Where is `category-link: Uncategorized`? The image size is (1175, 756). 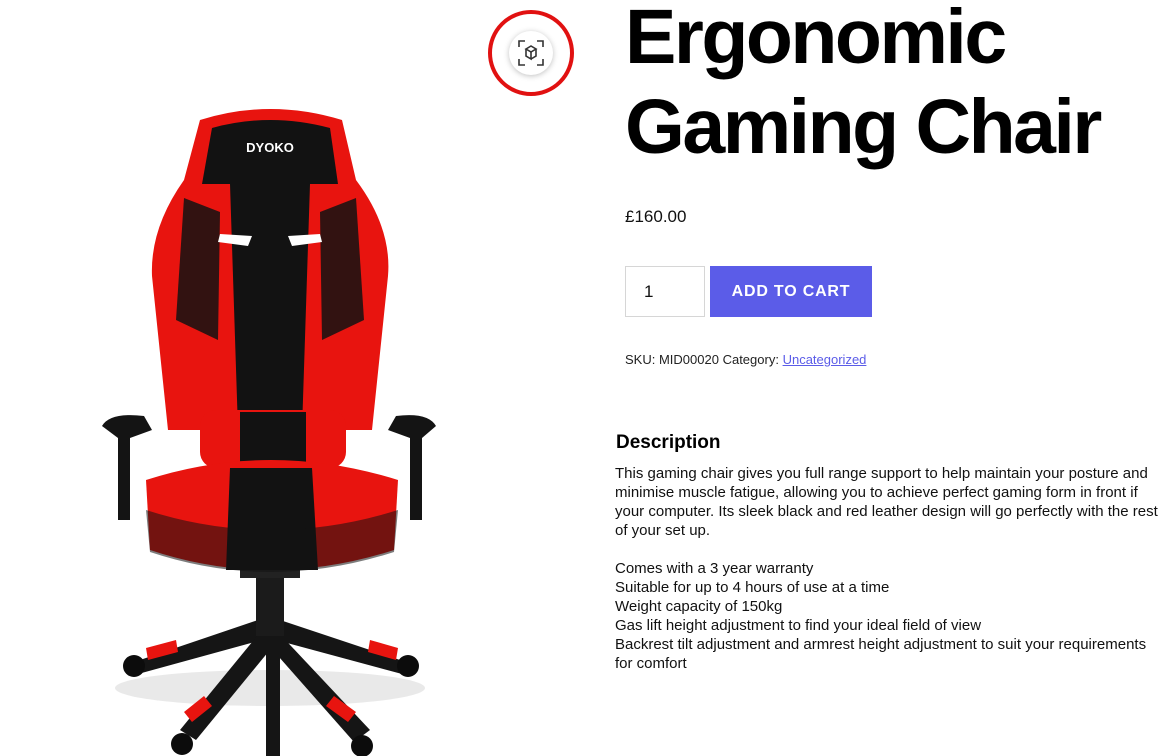
category-link: Uncategorized is located at coordinates (825, 359).